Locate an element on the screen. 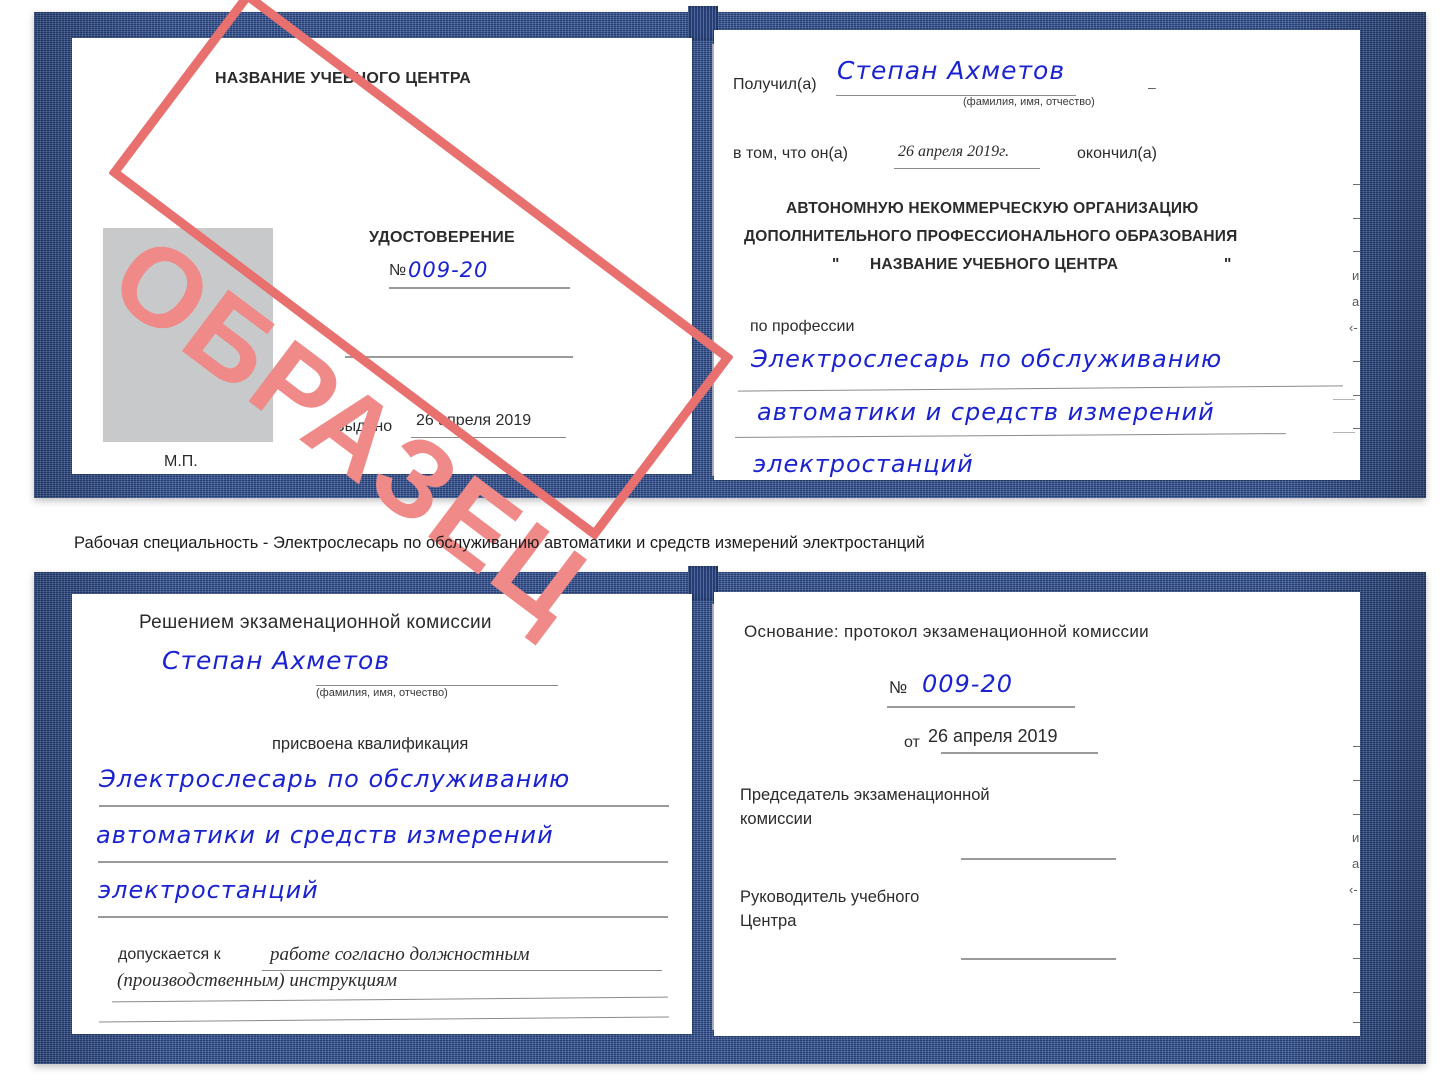 The height and width of the screenshot is (1085, 1448). bottom-right-edge-fragment-2: – is located at coordinates (1357, 779).